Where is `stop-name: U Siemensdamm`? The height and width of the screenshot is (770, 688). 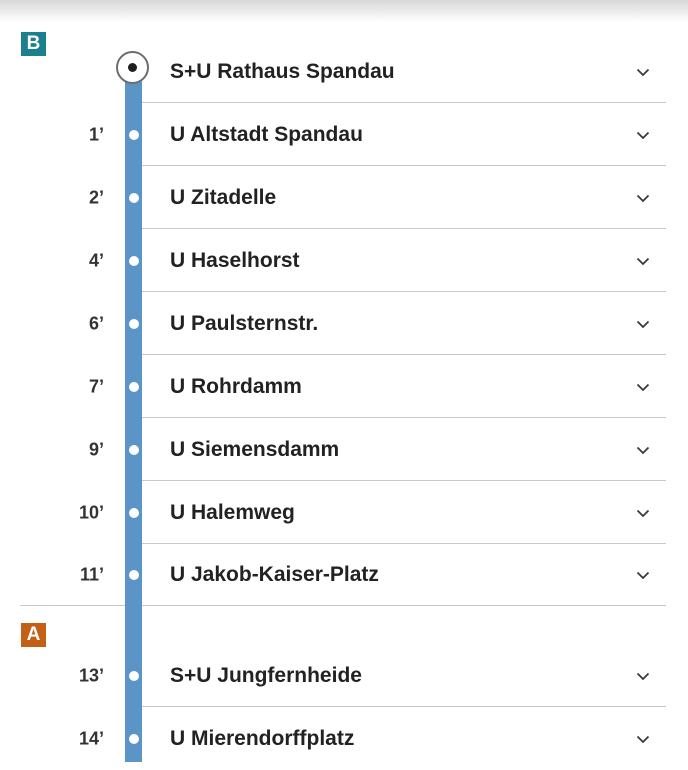
stop-name: U Siemensdamm is located at coordinates (255, 449).